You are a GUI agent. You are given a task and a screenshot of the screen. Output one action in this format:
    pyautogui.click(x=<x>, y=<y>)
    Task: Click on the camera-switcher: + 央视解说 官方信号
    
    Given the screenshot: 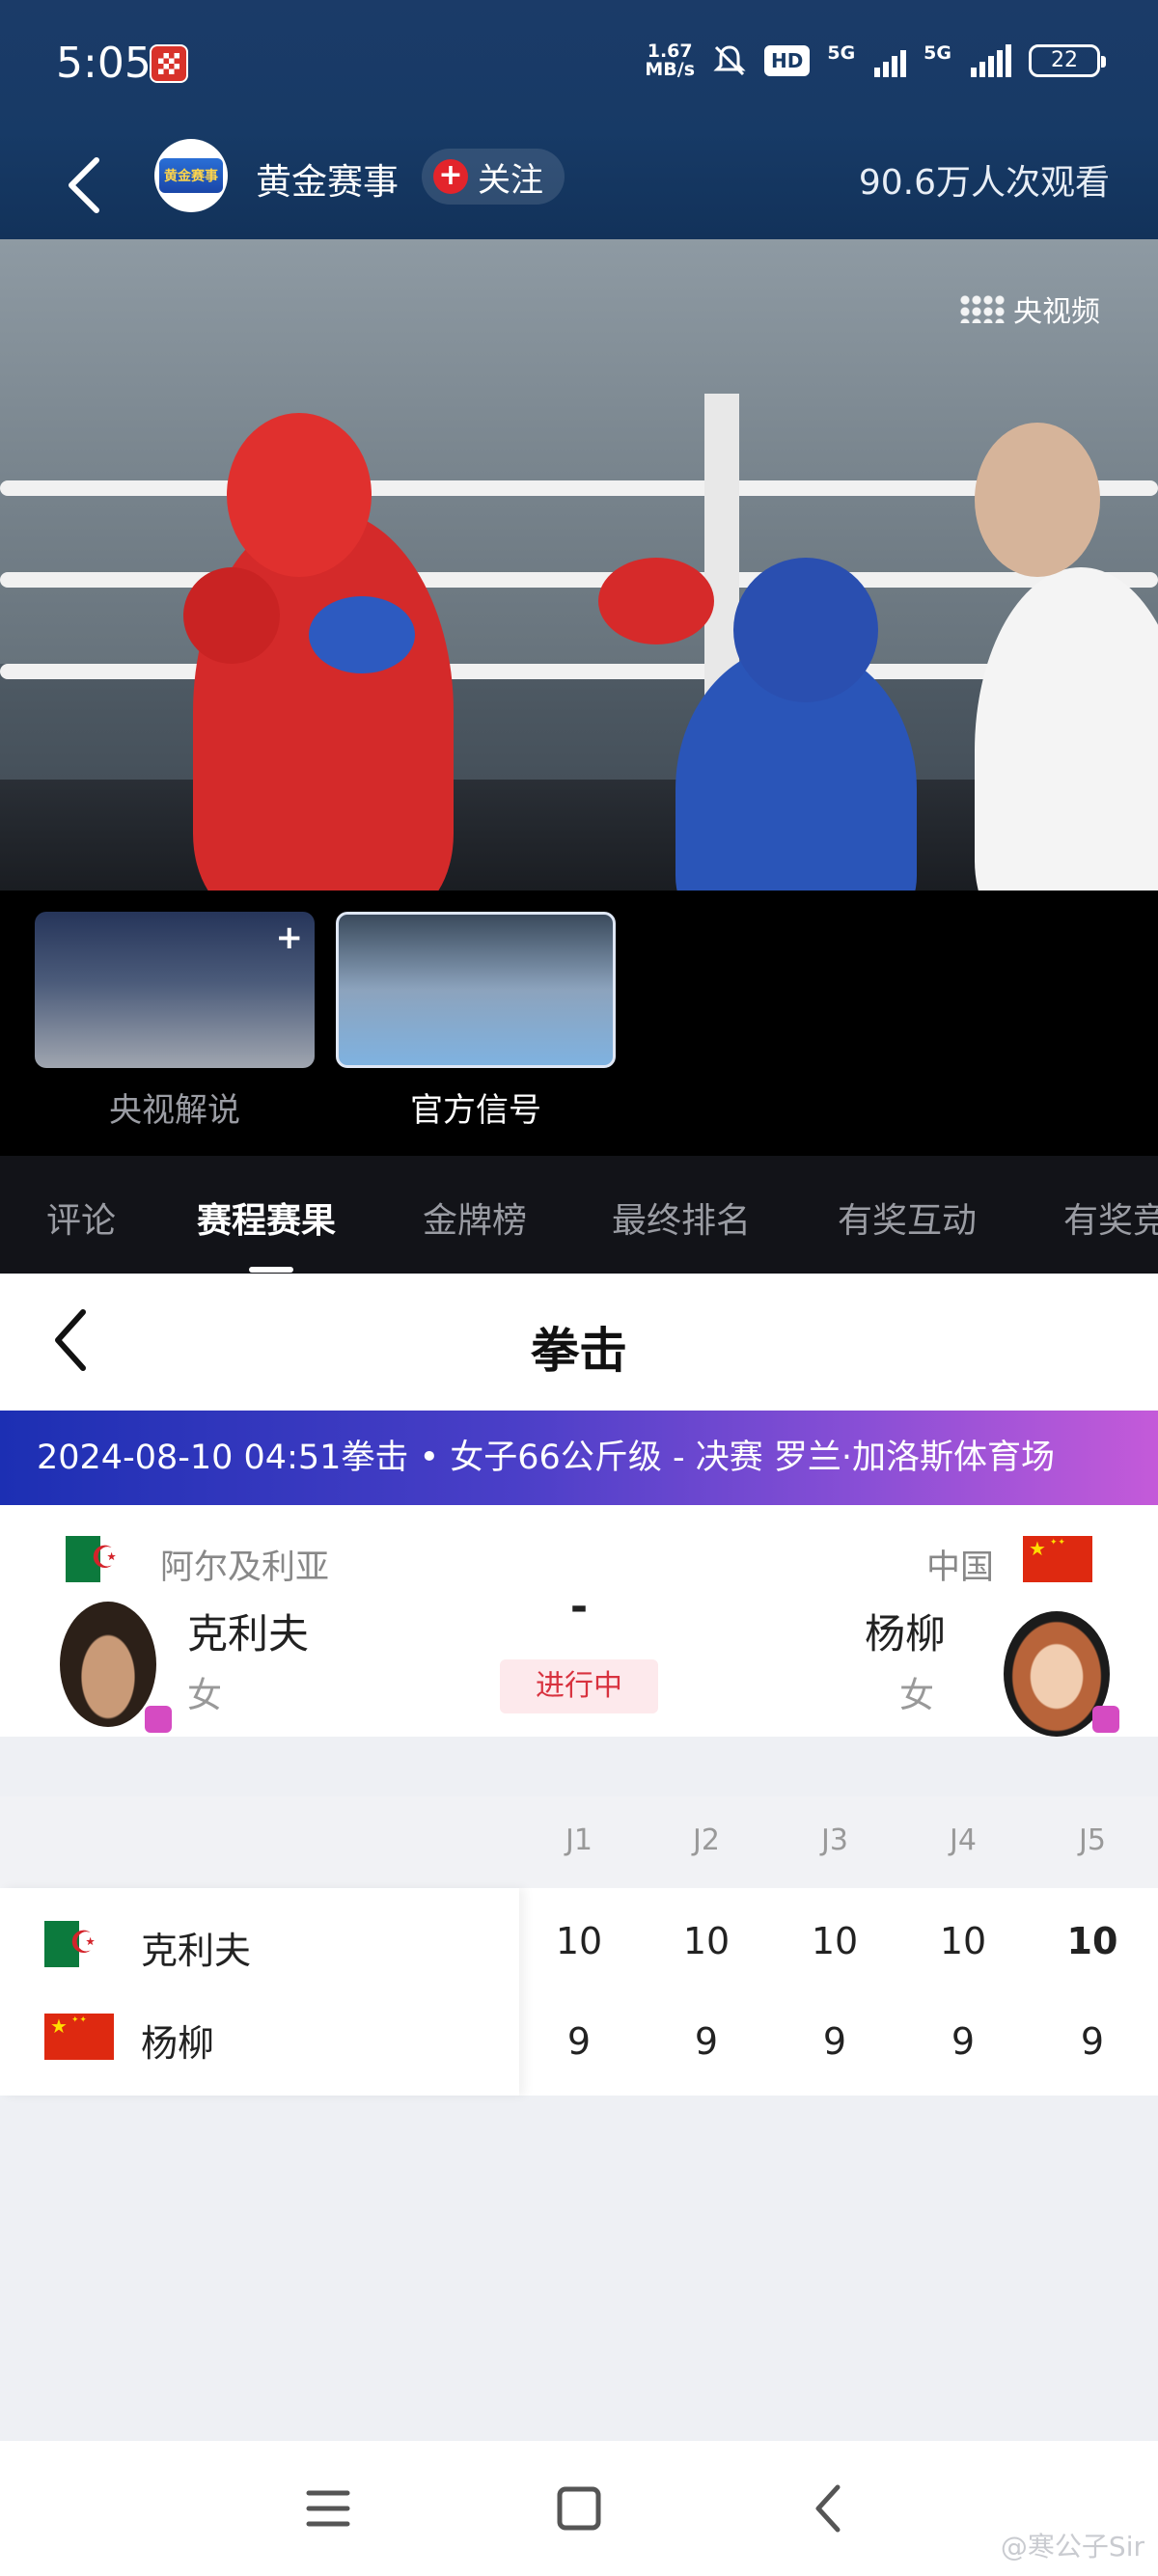 What is the action you would take?
    pyautogui.click(x=579, y=1024)
    